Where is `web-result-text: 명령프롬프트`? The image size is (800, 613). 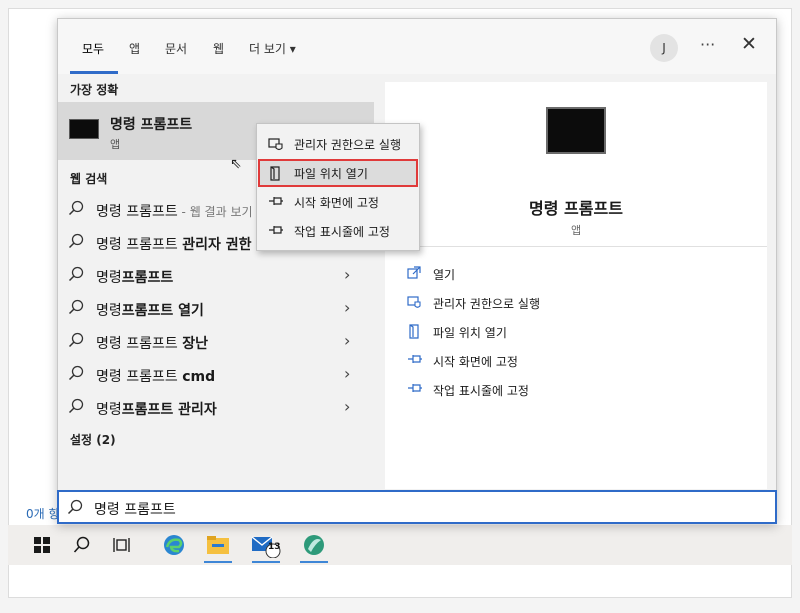 web-result-text: 명령프롬프트 is located at coordinates (135, 278).